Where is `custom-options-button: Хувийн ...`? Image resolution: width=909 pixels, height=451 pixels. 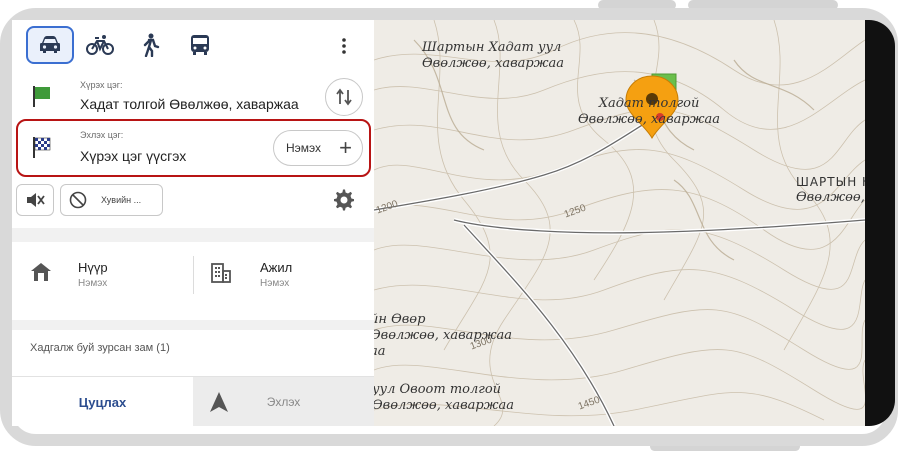 custom-options-button: Хувийн ... is located at coordinates (111, 200).